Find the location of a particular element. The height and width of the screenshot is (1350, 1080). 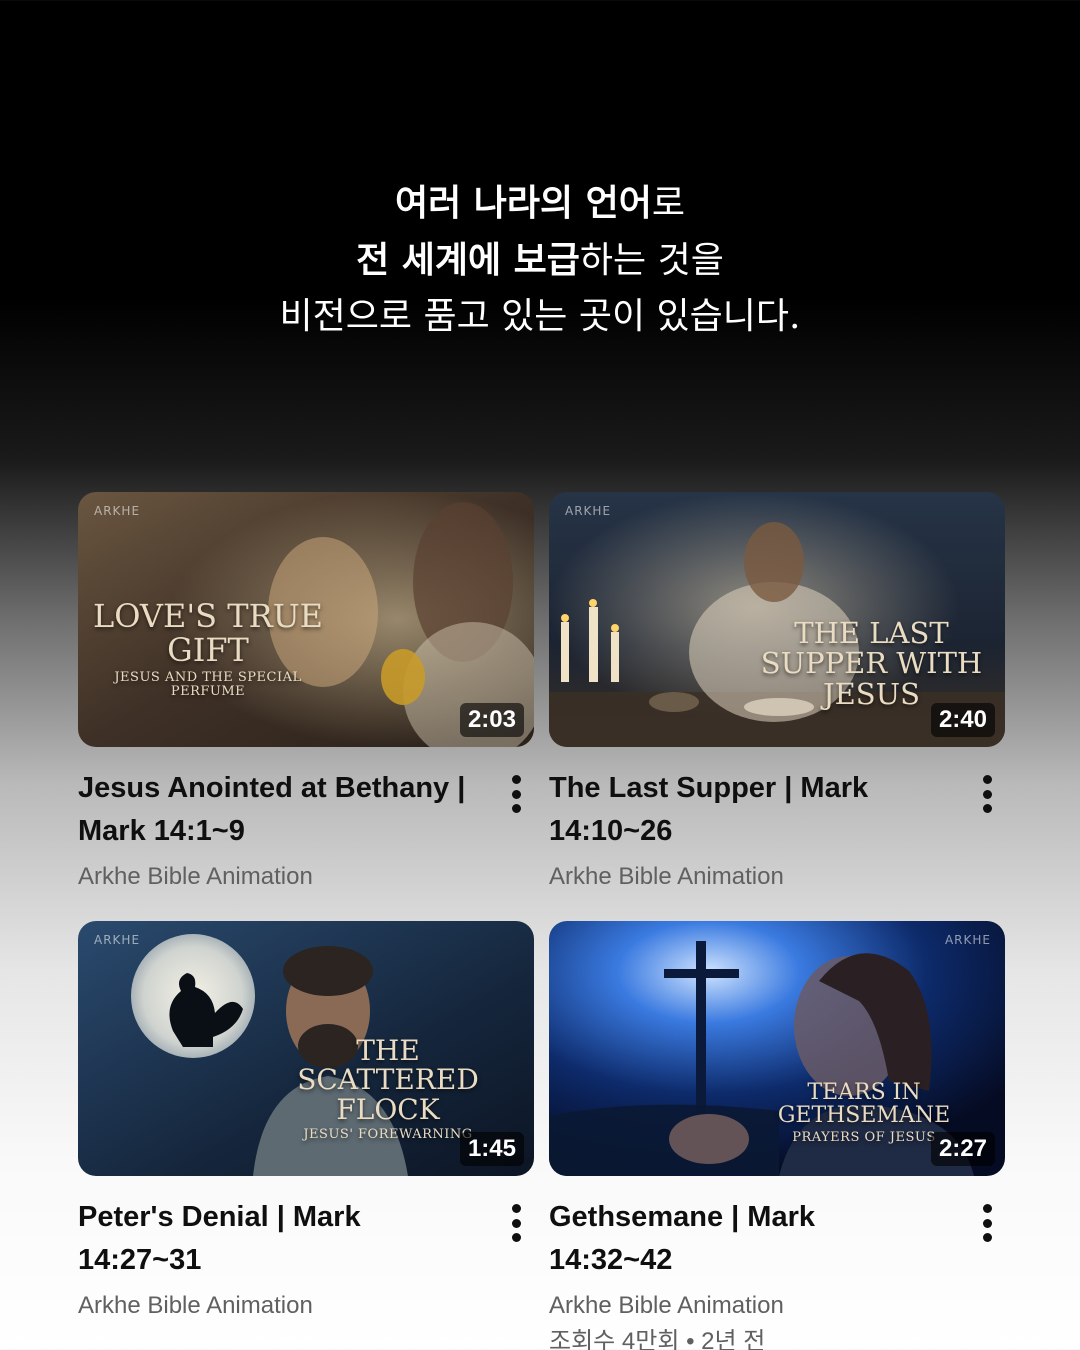

thumbnail-title-line-2: SCATTERED FLOCK is located at coordinates (388, 1094).